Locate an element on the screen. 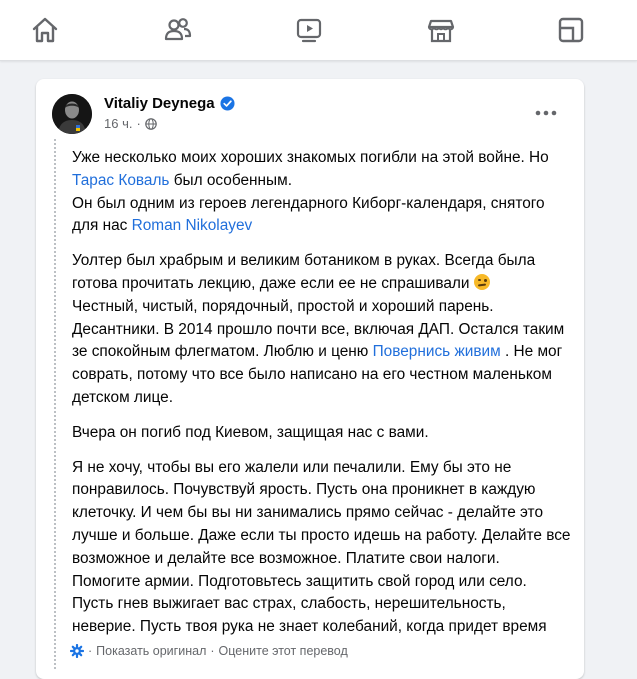  home-icon is located at coordinates (45, 30).